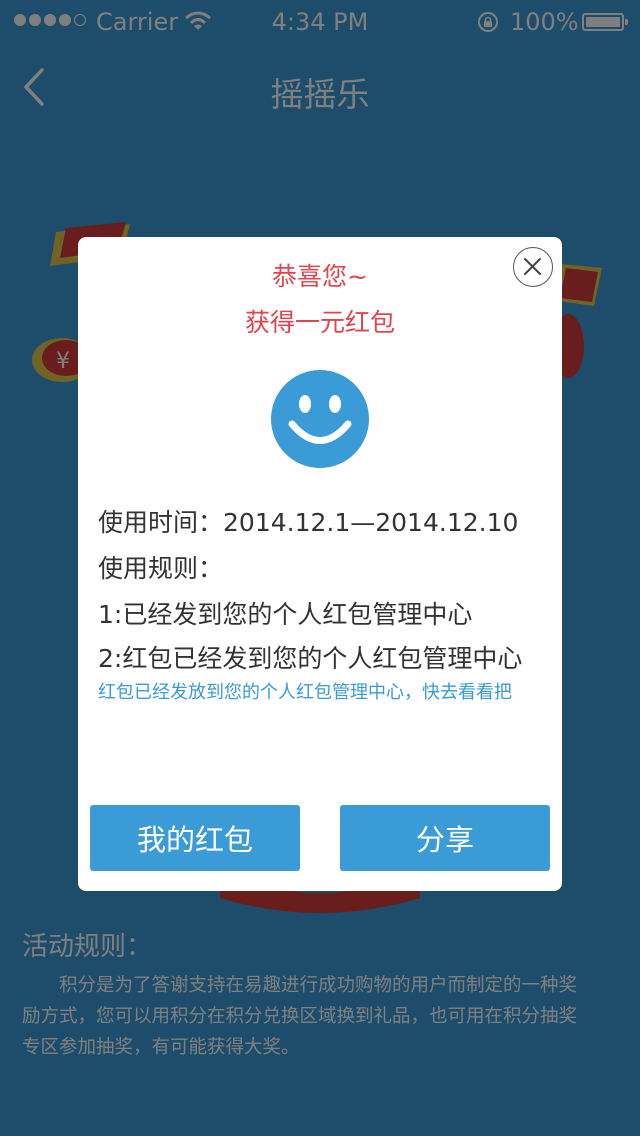 Image resolution: width=640 pixels, height=1136 pixels. What do you see at coordinates (285, 614) in the screenshot?
I see `usage-rule-1: 1:已经发到您的个人红包管理中心` at bounding box center [285, 614].